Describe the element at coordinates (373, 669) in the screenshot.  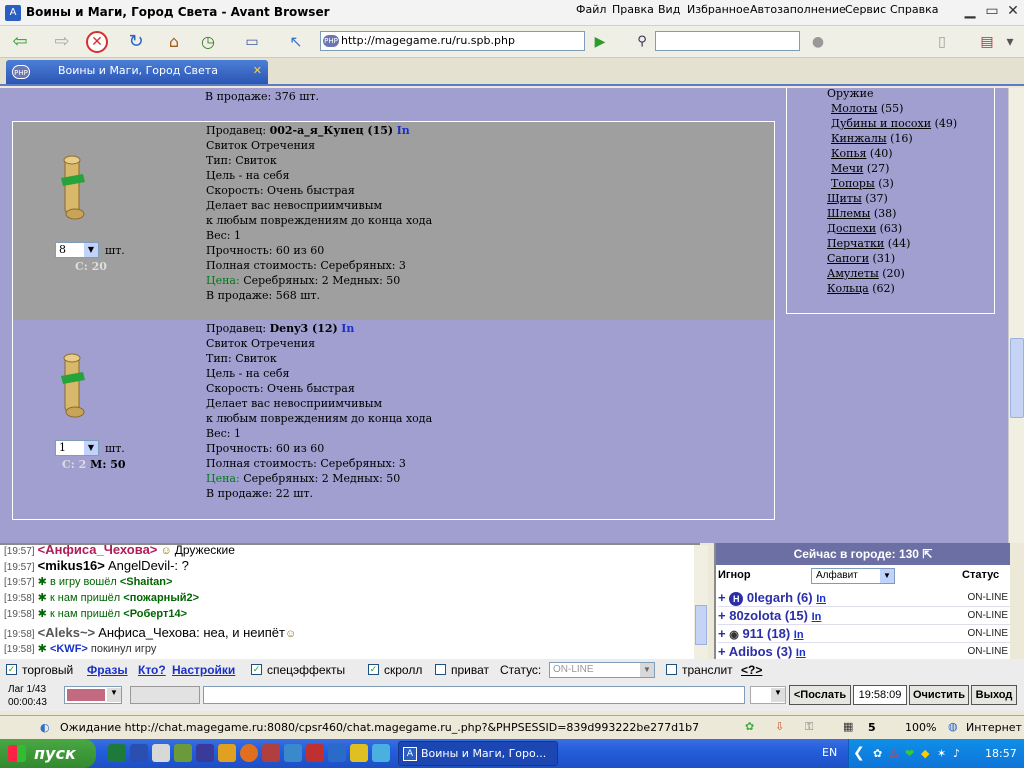
I see `scroll-checkbox: ✓` at that location.